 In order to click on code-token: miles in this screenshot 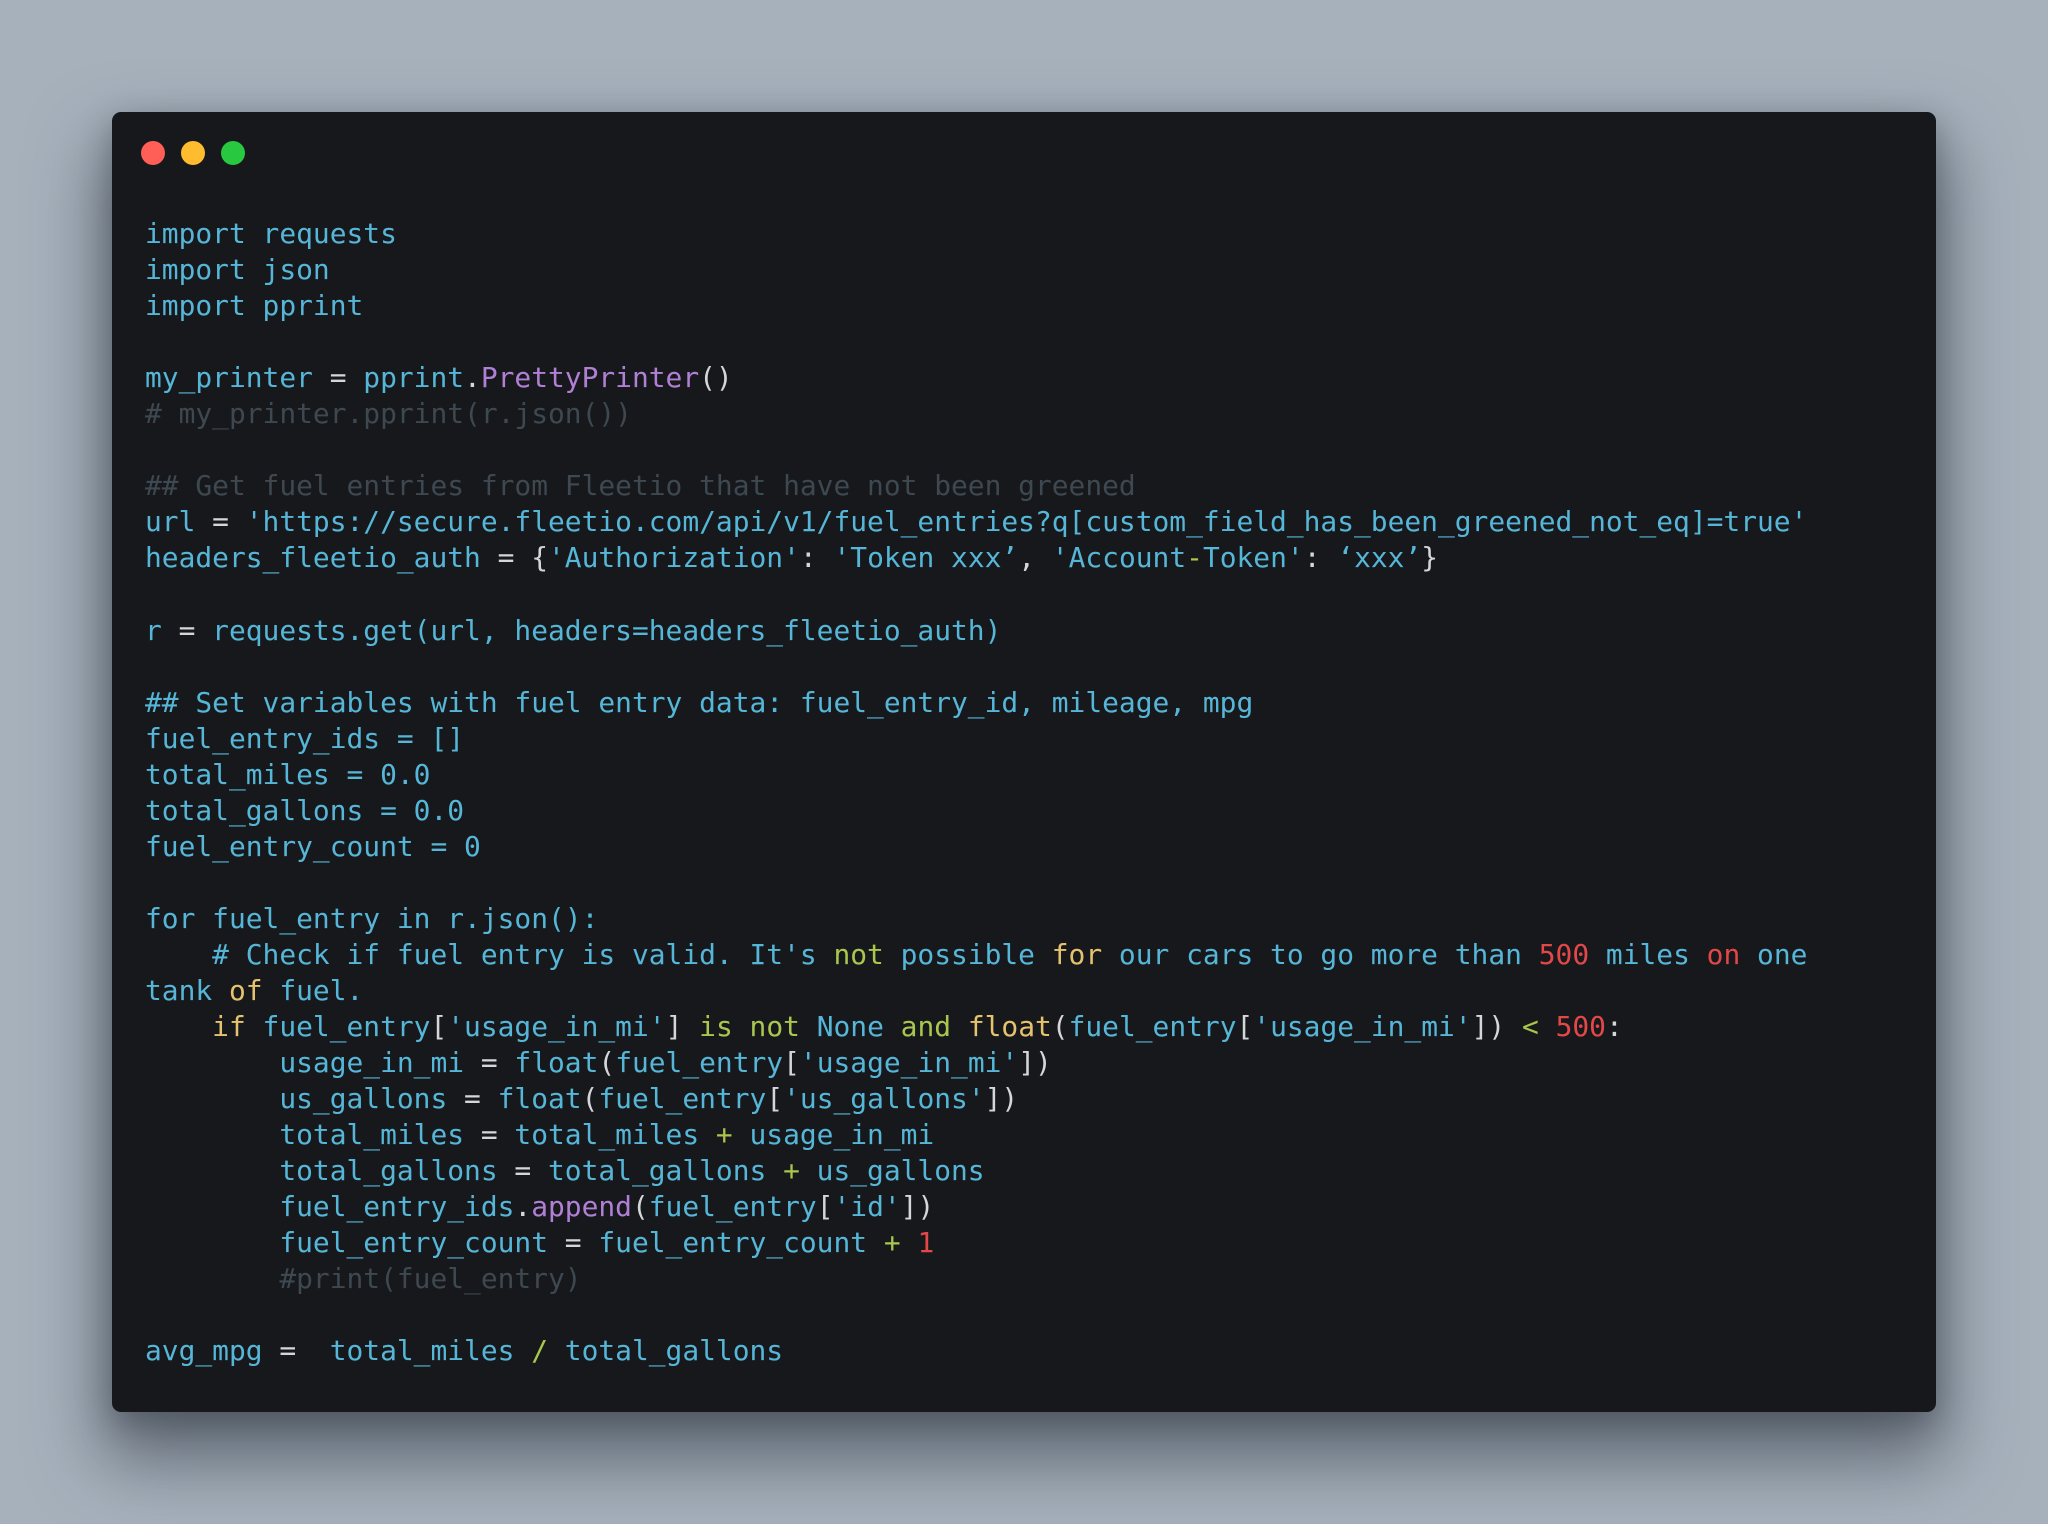, I will do `click(1648, 954)`.